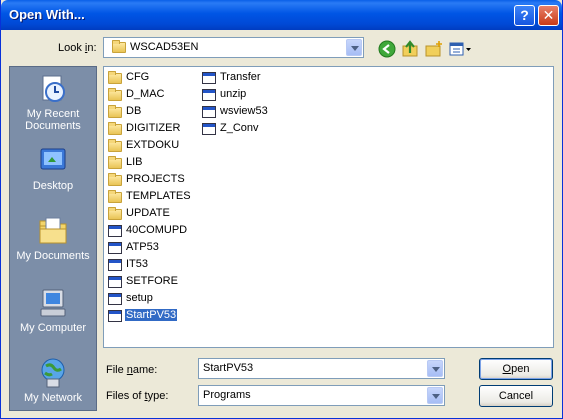 The height and width of the screenshot is (419, 563). Describe the element at coordinates (139, 298) in the screenshot. I see `item-name: setup` at that location.